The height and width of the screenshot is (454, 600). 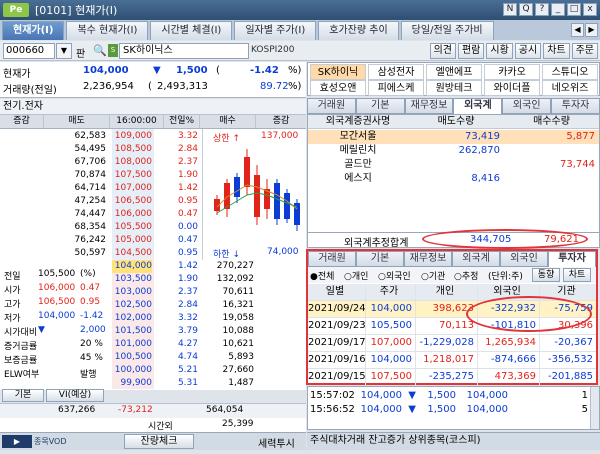 What do you see at coordinates (381, 395) in the screenshot?
I see `tick-price: 104,000` at bounding box center [381, 395].